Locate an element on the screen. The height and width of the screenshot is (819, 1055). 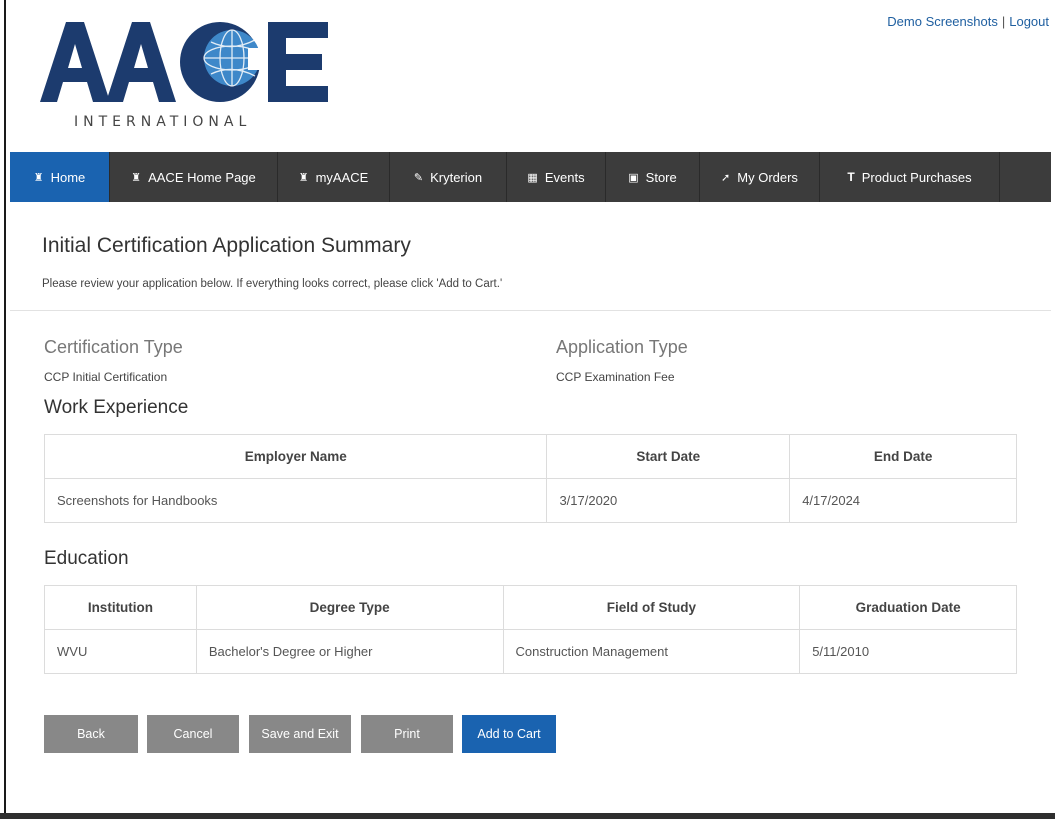
nav-item-aace-home-page: ♜ AACE Home Page is located at coordinates (194, 177).